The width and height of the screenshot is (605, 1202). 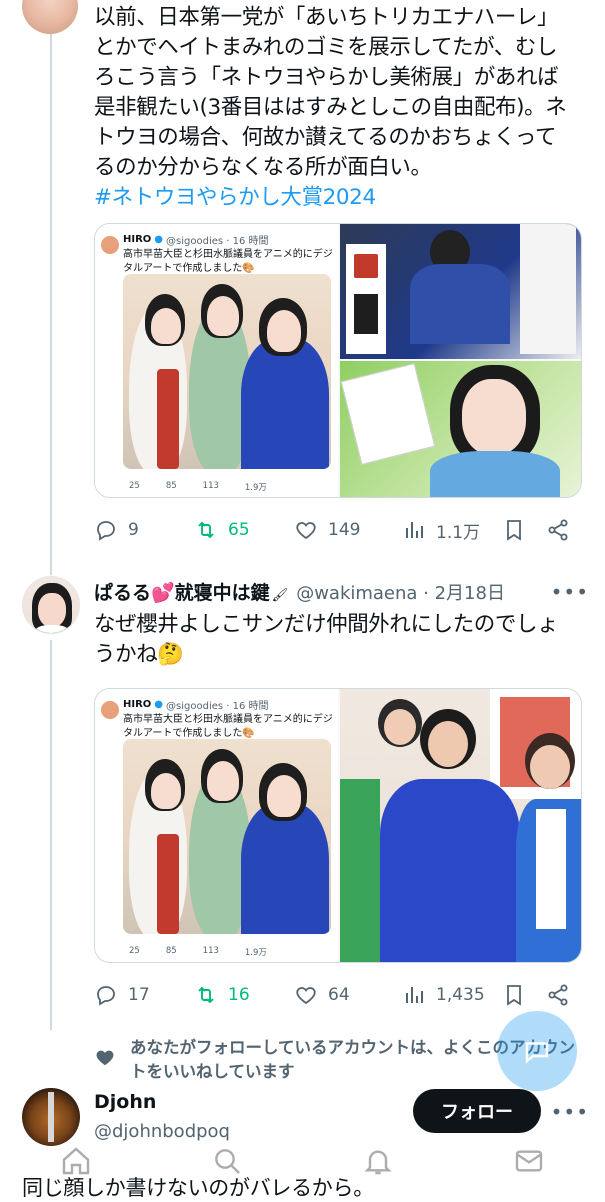 I want to click on like-button: 149, so click(x=348, y=530).